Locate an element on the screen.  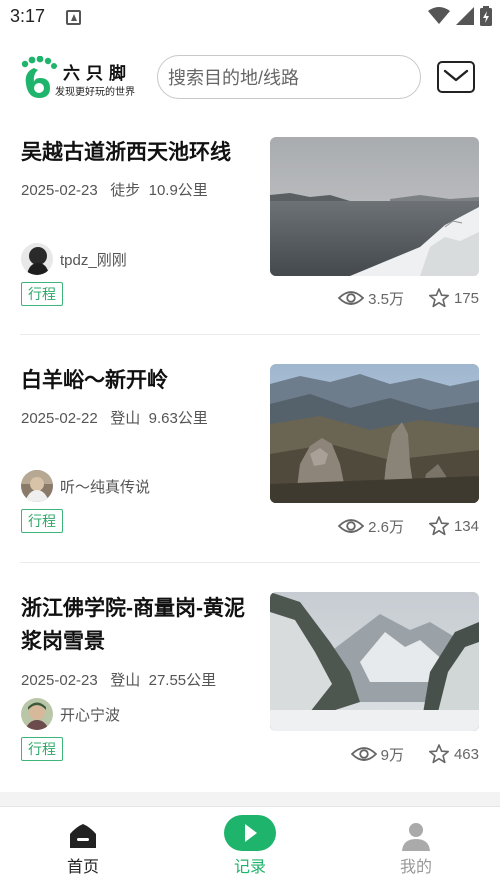
record-meta: 2025-02-23 登山 27.55公里 is located at coordinates (118, 679).